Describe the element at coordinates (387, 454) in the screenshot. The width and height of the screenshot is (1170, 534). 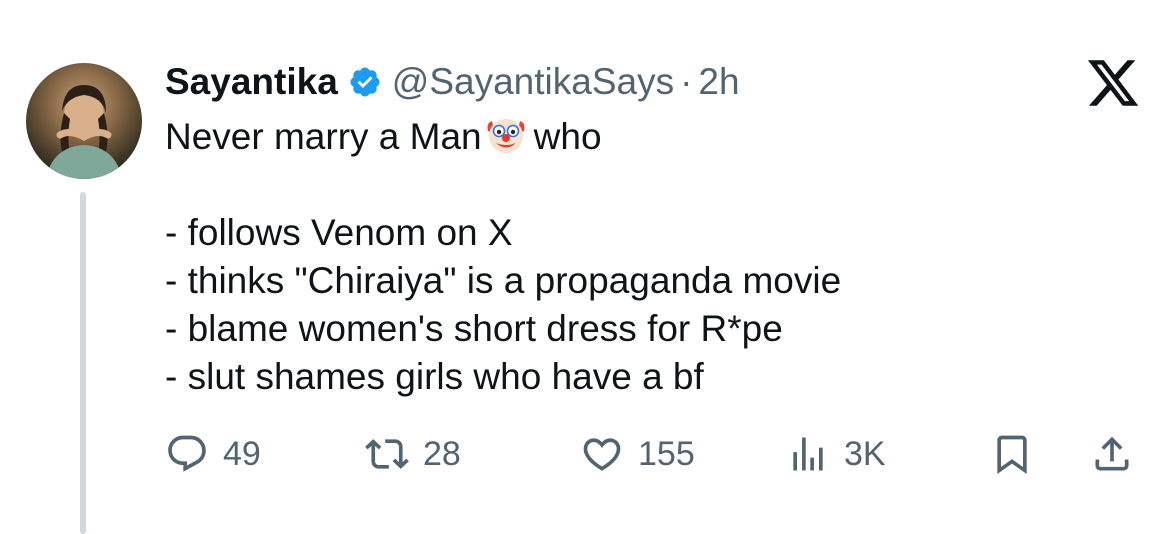
I see `repost-icon` at that location.